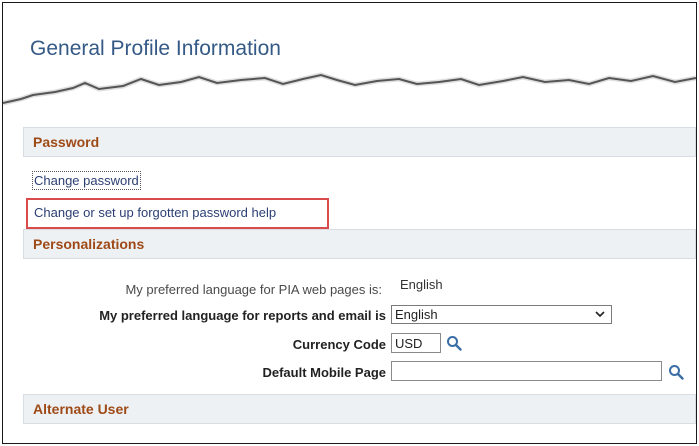  What do you see at coordinates (454, 343) in the screenshot?
I see `currency-lookup-icon` at bounding box center [454, 343].